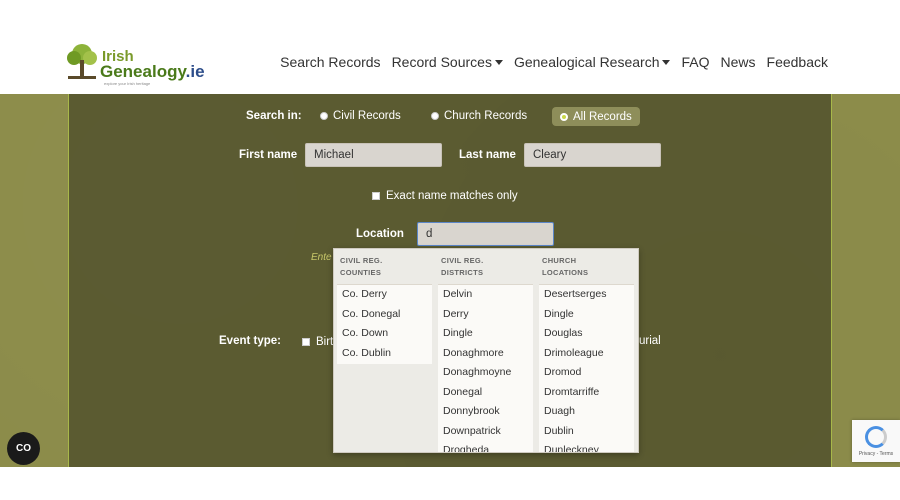 The width and height of the screenshot is (900, 500). I want to click on list-item: Donnybrook, so click(485, 412).